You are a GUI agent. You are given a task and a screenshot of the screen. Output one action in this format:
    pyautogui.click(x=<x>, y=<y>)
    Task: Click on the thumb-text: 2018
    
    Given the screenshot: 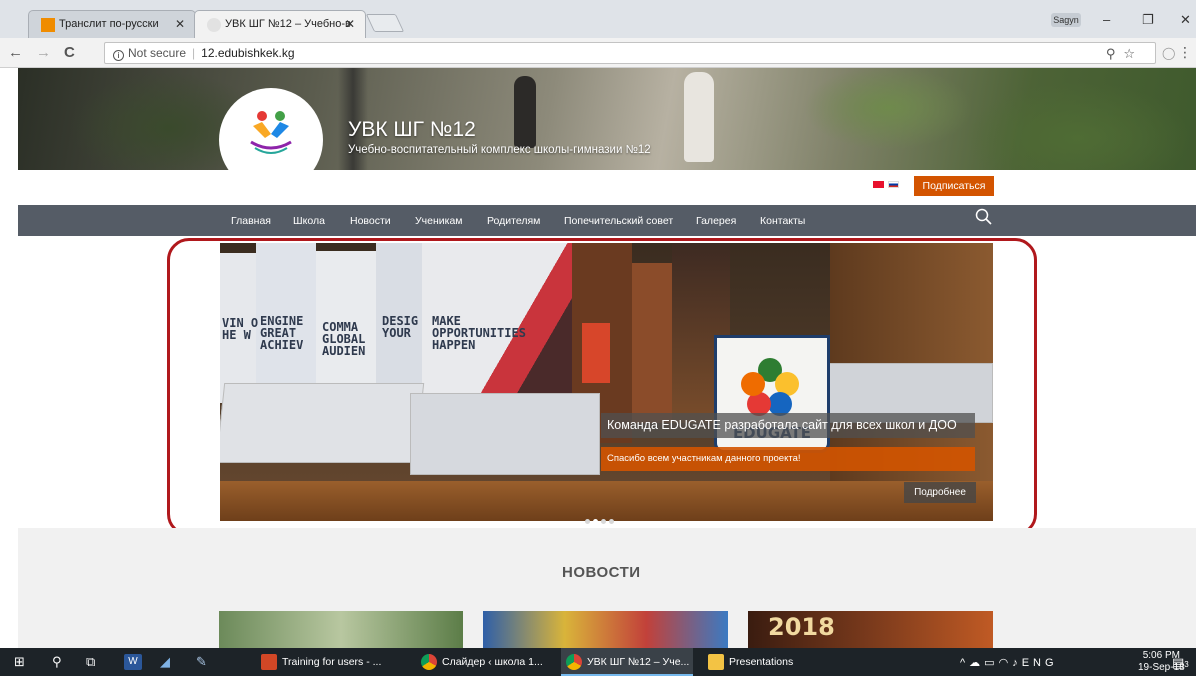 What is the action you would take?
    pyautogui.click(x=801, y=627)
    